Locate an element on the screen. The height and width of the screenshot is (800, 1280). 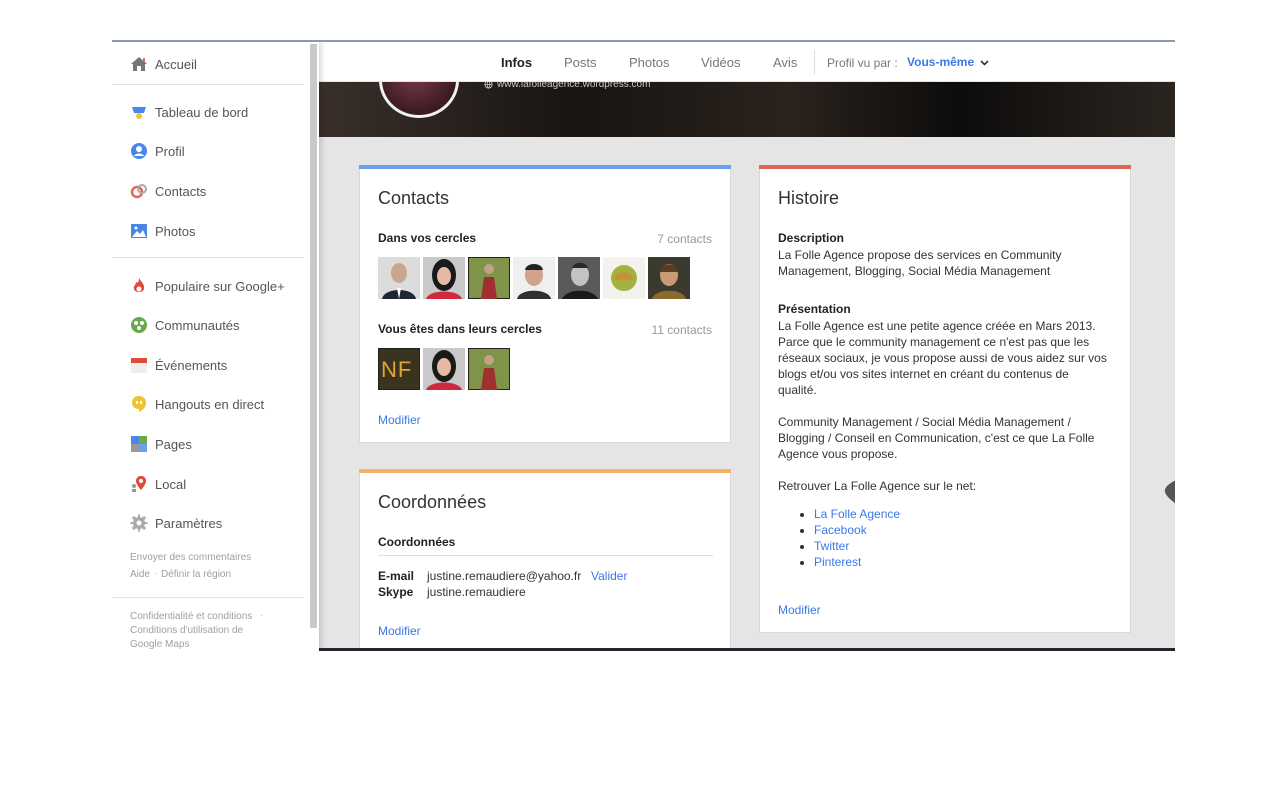
sidebar-item-populaire: Populaire sur Google+ is located at coordinates (207, 286).